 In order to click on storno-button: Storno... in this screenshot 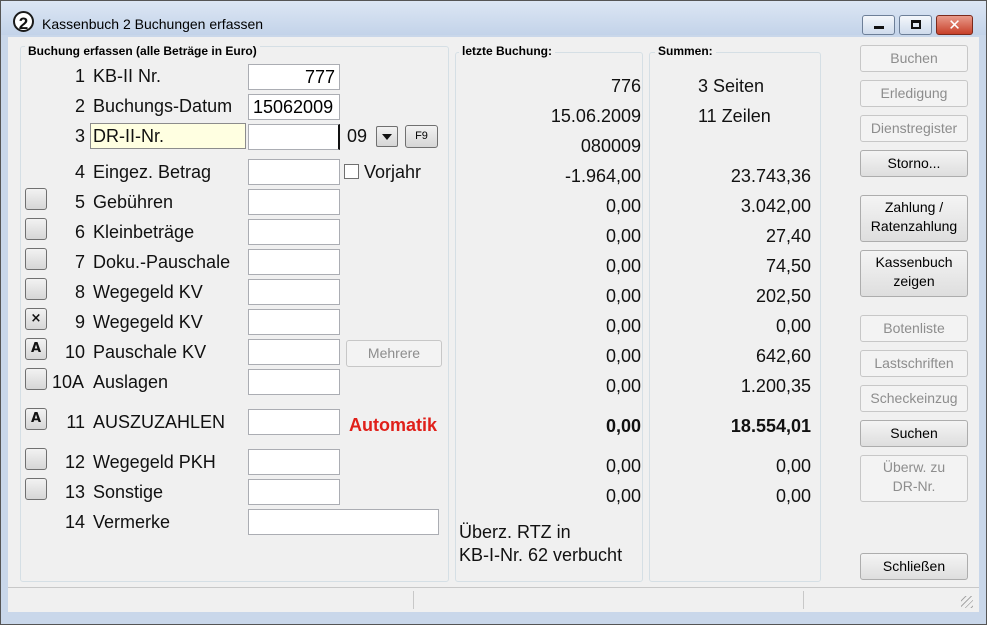, I will do `click(914, 163)`.